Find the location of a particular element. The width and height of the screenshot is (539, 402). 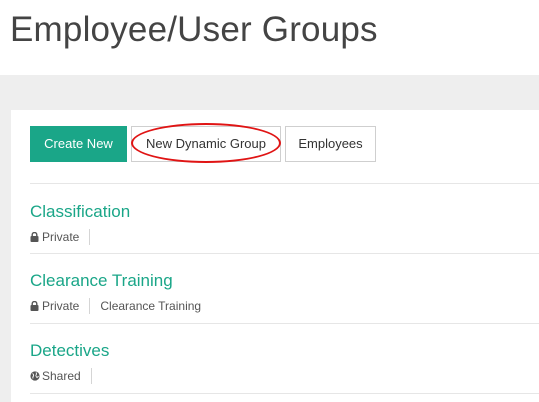

group-meta: Shared is located at coordinates (66, 376).